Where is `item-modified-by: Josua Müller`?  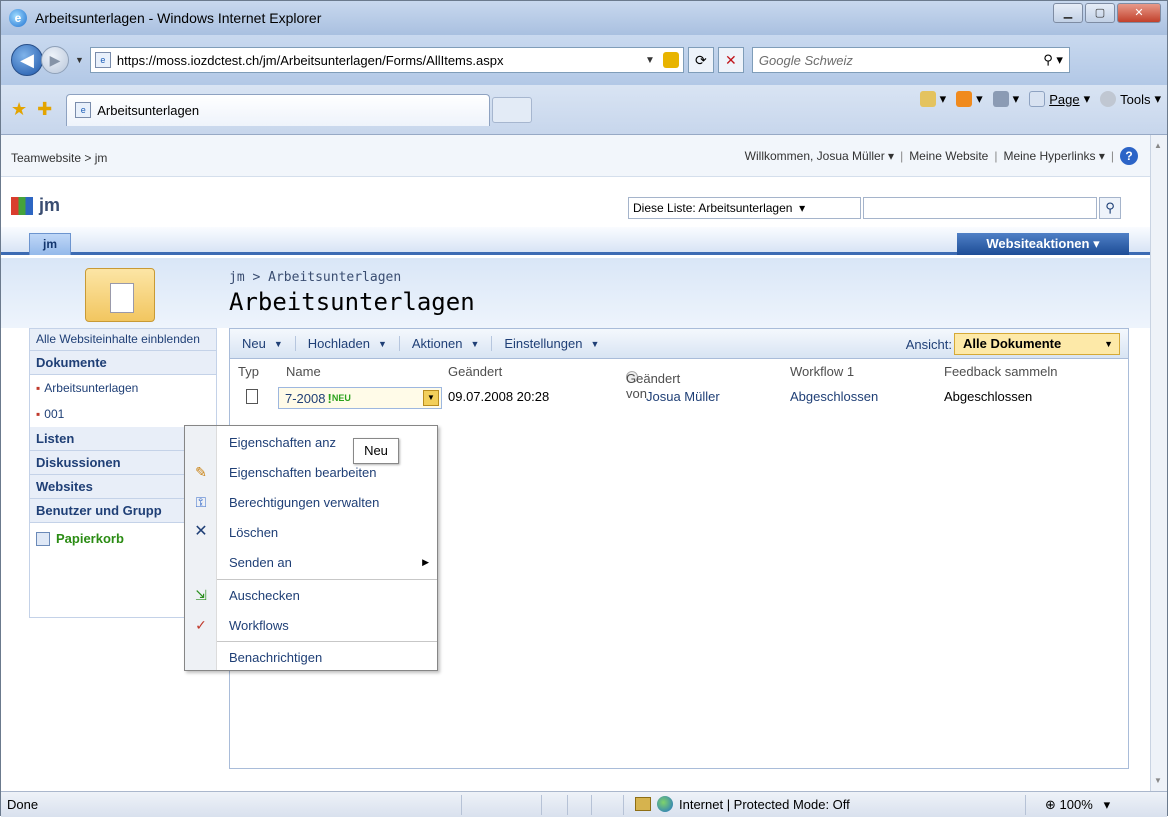
item-modified-by: Josua Müller is located at coordinates (683, 396).